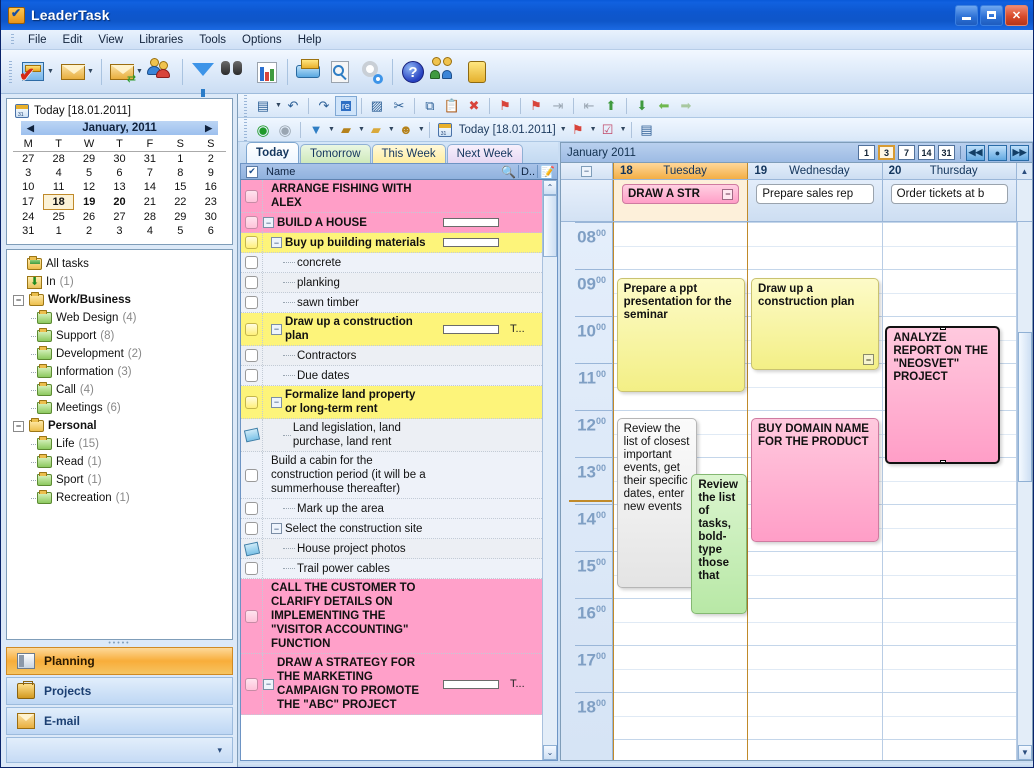 This screenshot has width=1034, height=768. I want to click on print-preview-button, so click(340, 72).